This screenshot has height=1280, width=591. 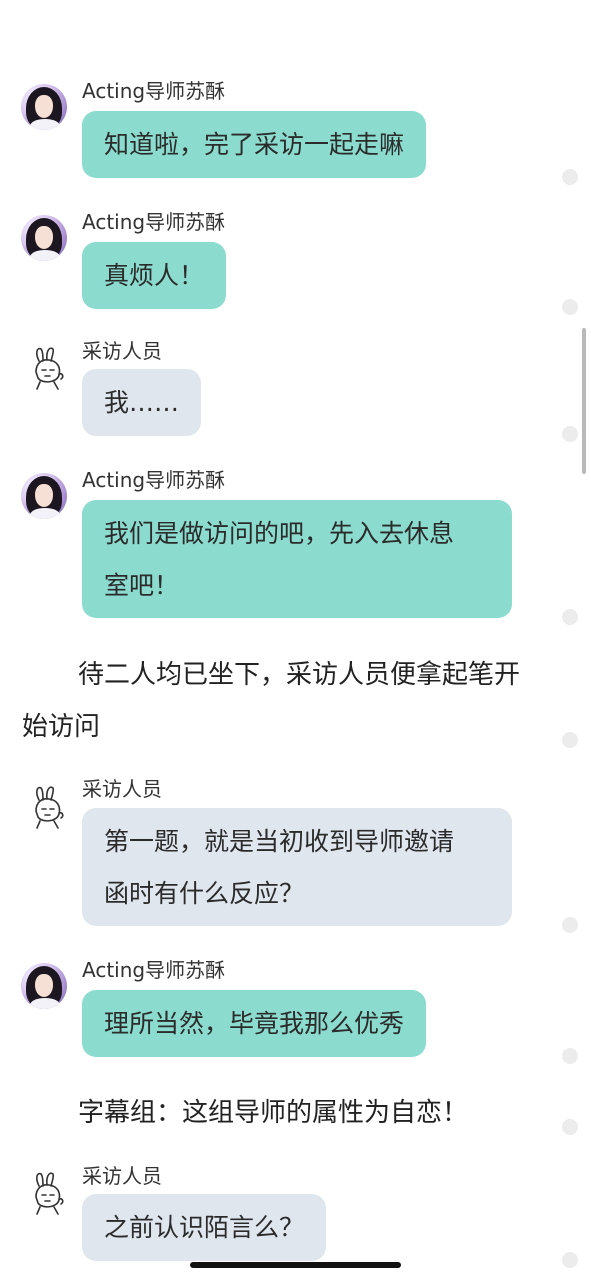 What do you see at coordinates (142, 585) in the screenshot?
I see `message-text-line: 室吧！` at bounding box center [142, 585].